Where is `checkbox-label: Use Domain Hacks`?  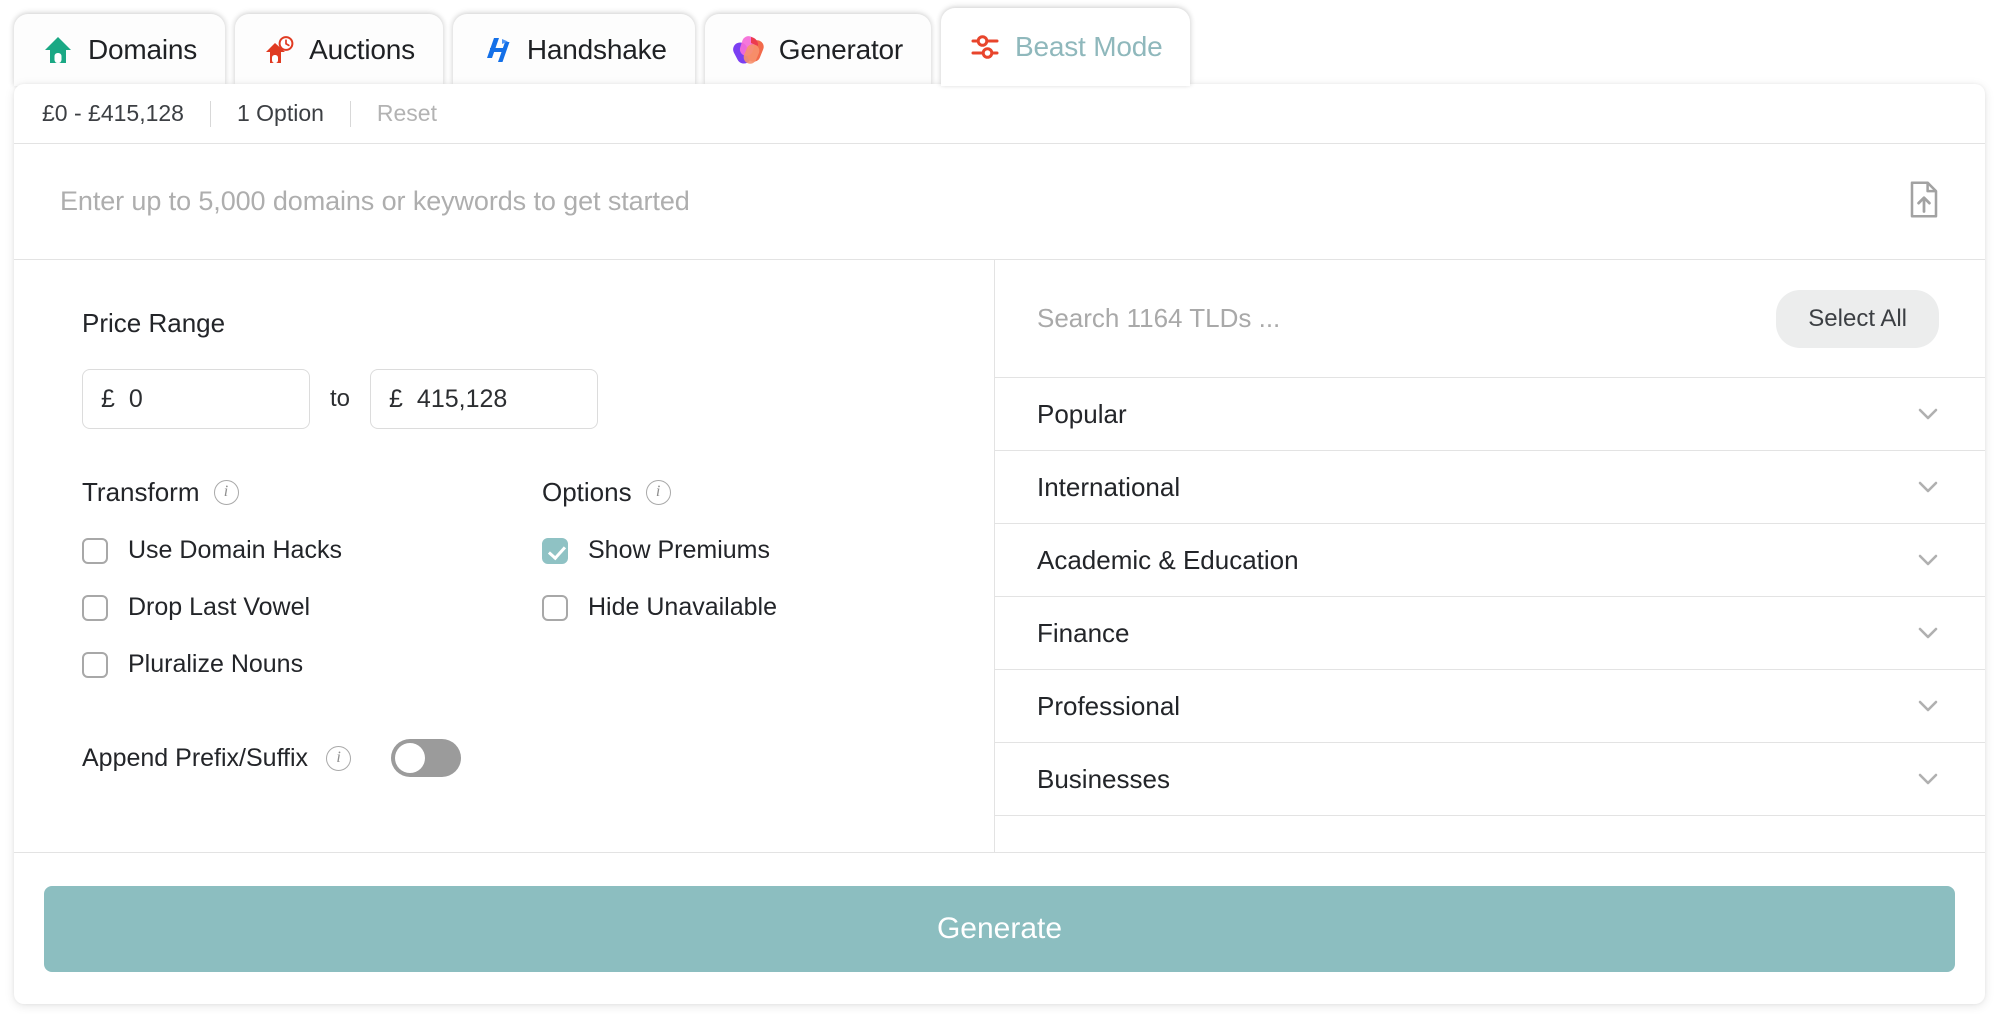 checkbox-label: Use Domain Hacks is located at coordinates (235, 550).